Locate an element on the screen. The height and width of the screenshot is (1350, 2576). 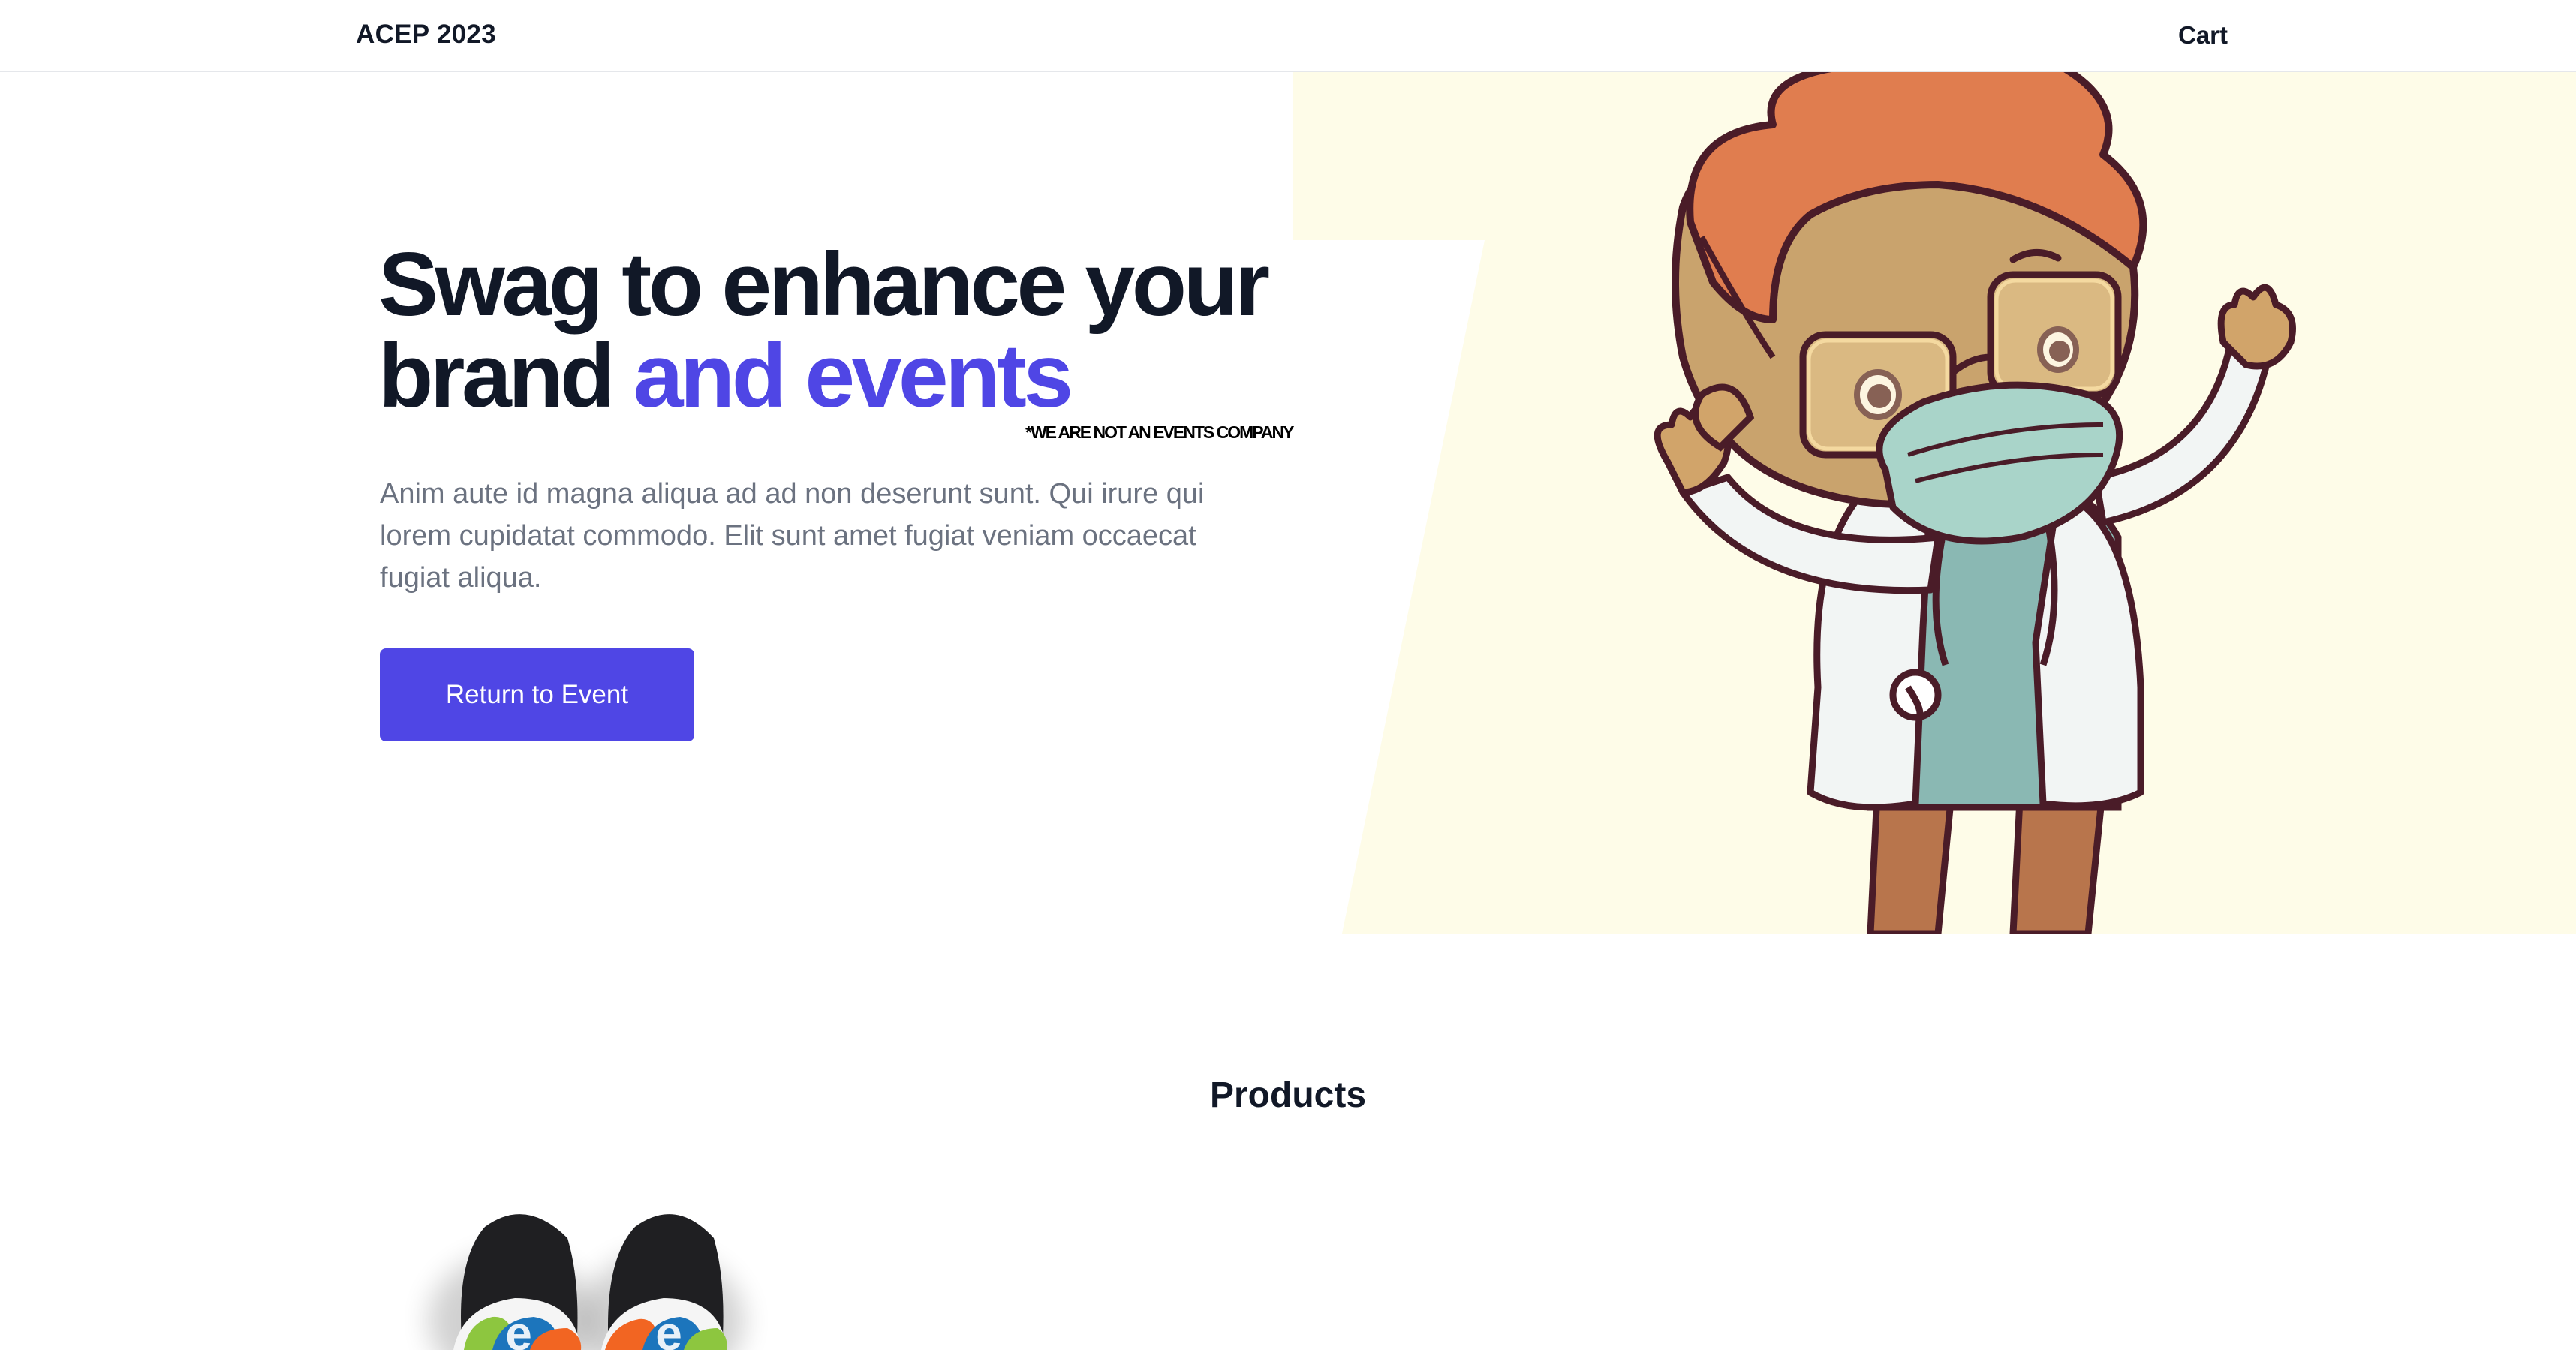
hero-title: Swag to enhance your brand and events is located at coordinates (851, 330).